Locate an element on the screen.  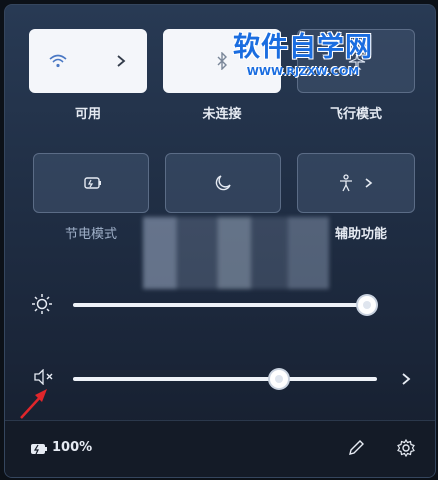
moon-icon is located at coordinates (223, 183).